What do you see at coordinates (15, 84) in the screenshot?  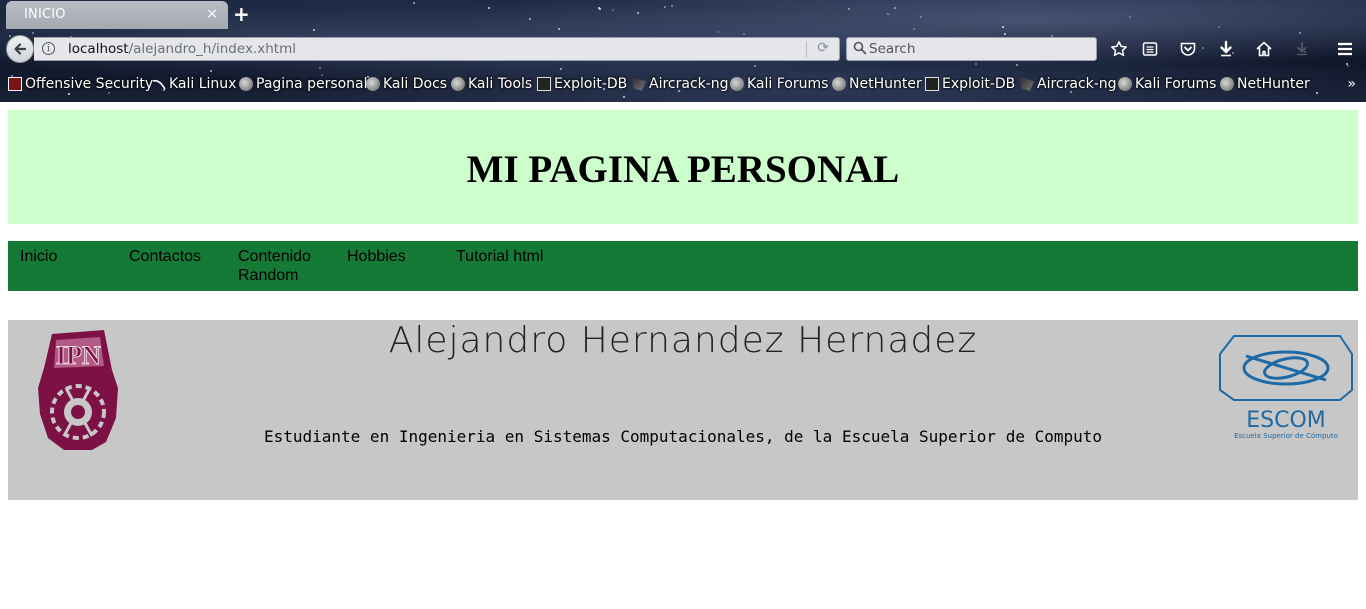 I see `offensive-security-icon` at bounding box center [15, 84].